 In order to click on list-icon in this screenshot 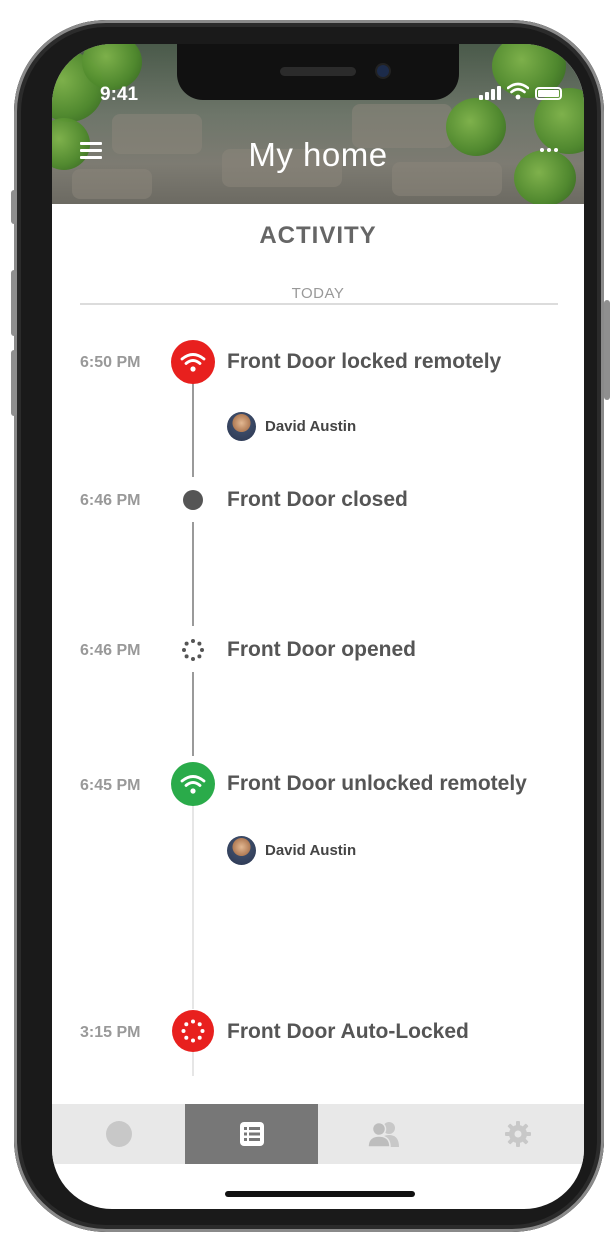, I will do `click(251, 1134)`.